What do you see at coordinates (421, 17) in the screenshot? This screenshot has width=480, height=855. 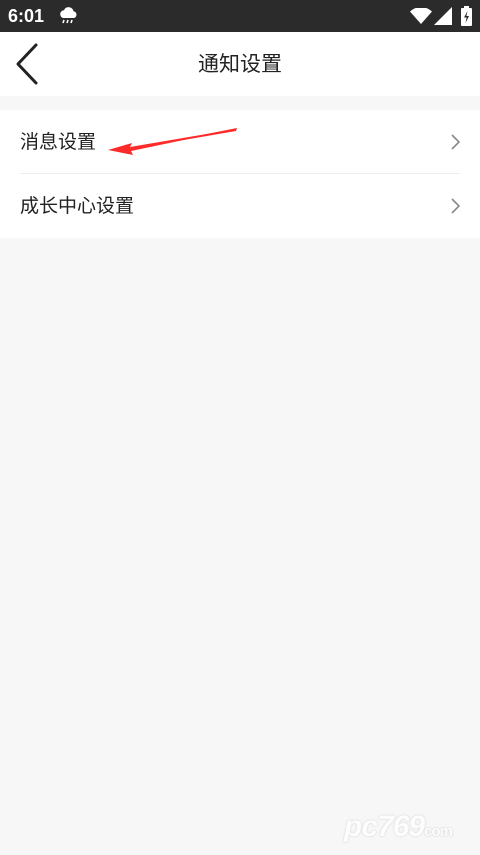 I see `wifi-icon` at bounding box center [421, 17].